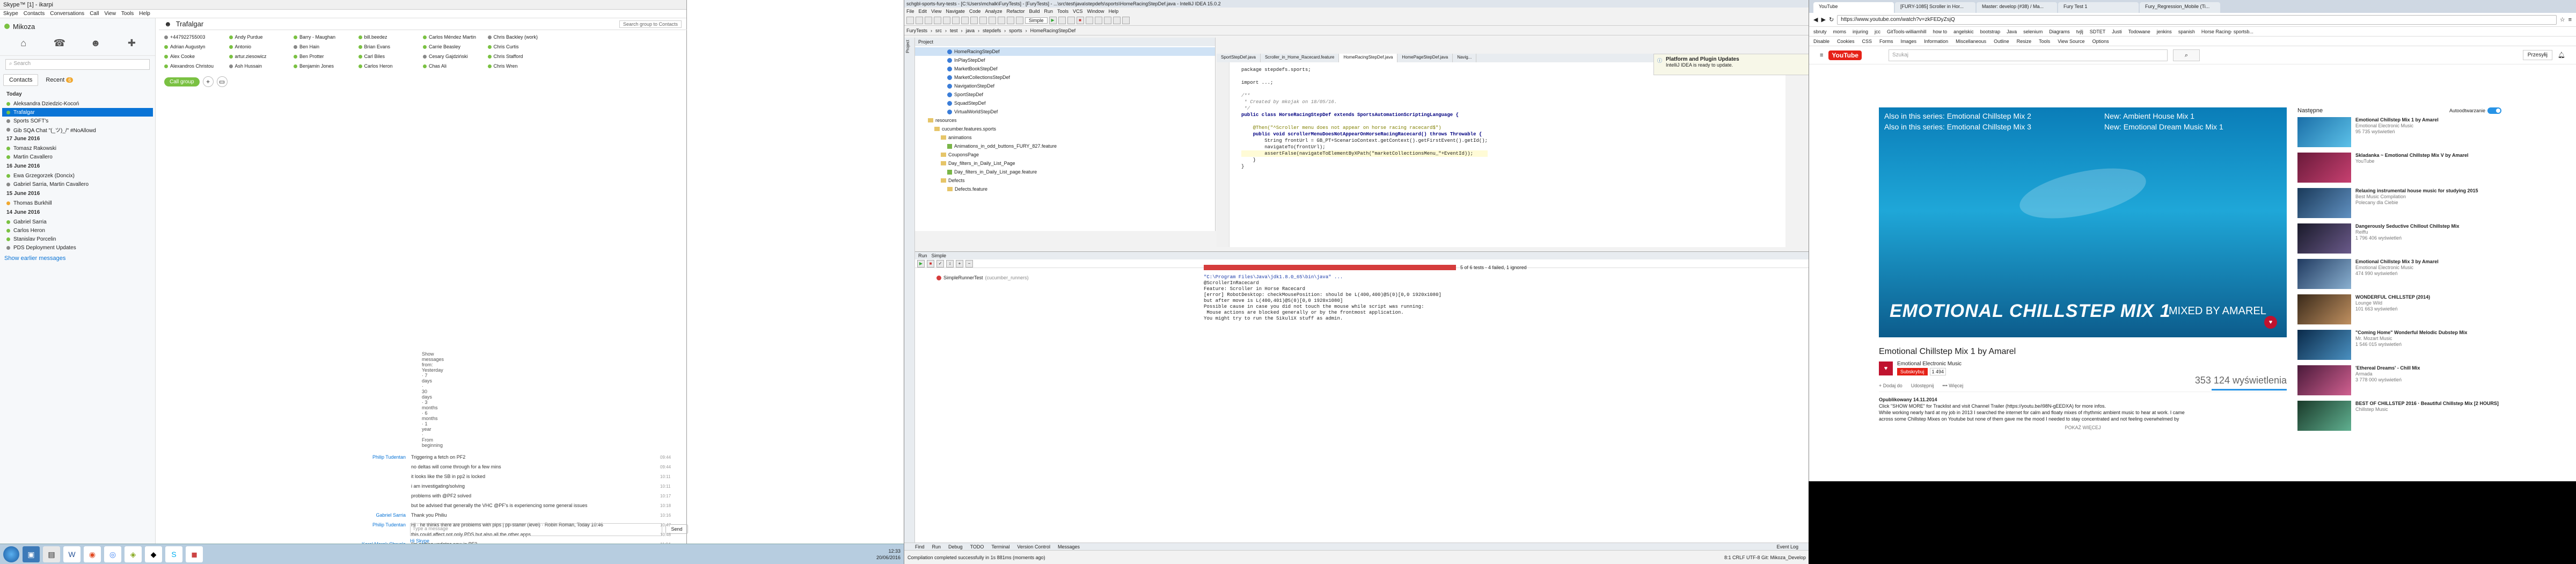 The image size is (2576, 564). What do you see at coordinates (2028, 55) in the screenshot?
I see `youtube-search-input: Szukaj` at bounding box center [2028, 55].